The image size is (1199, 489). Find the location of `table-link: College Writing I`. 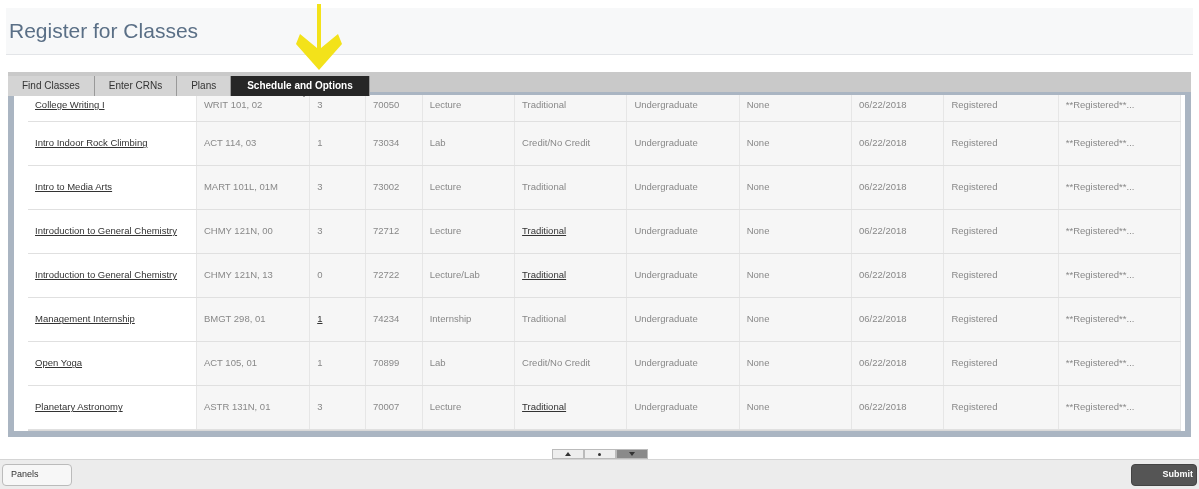

table-link: College Writing I is located at coordinates (70, 105).